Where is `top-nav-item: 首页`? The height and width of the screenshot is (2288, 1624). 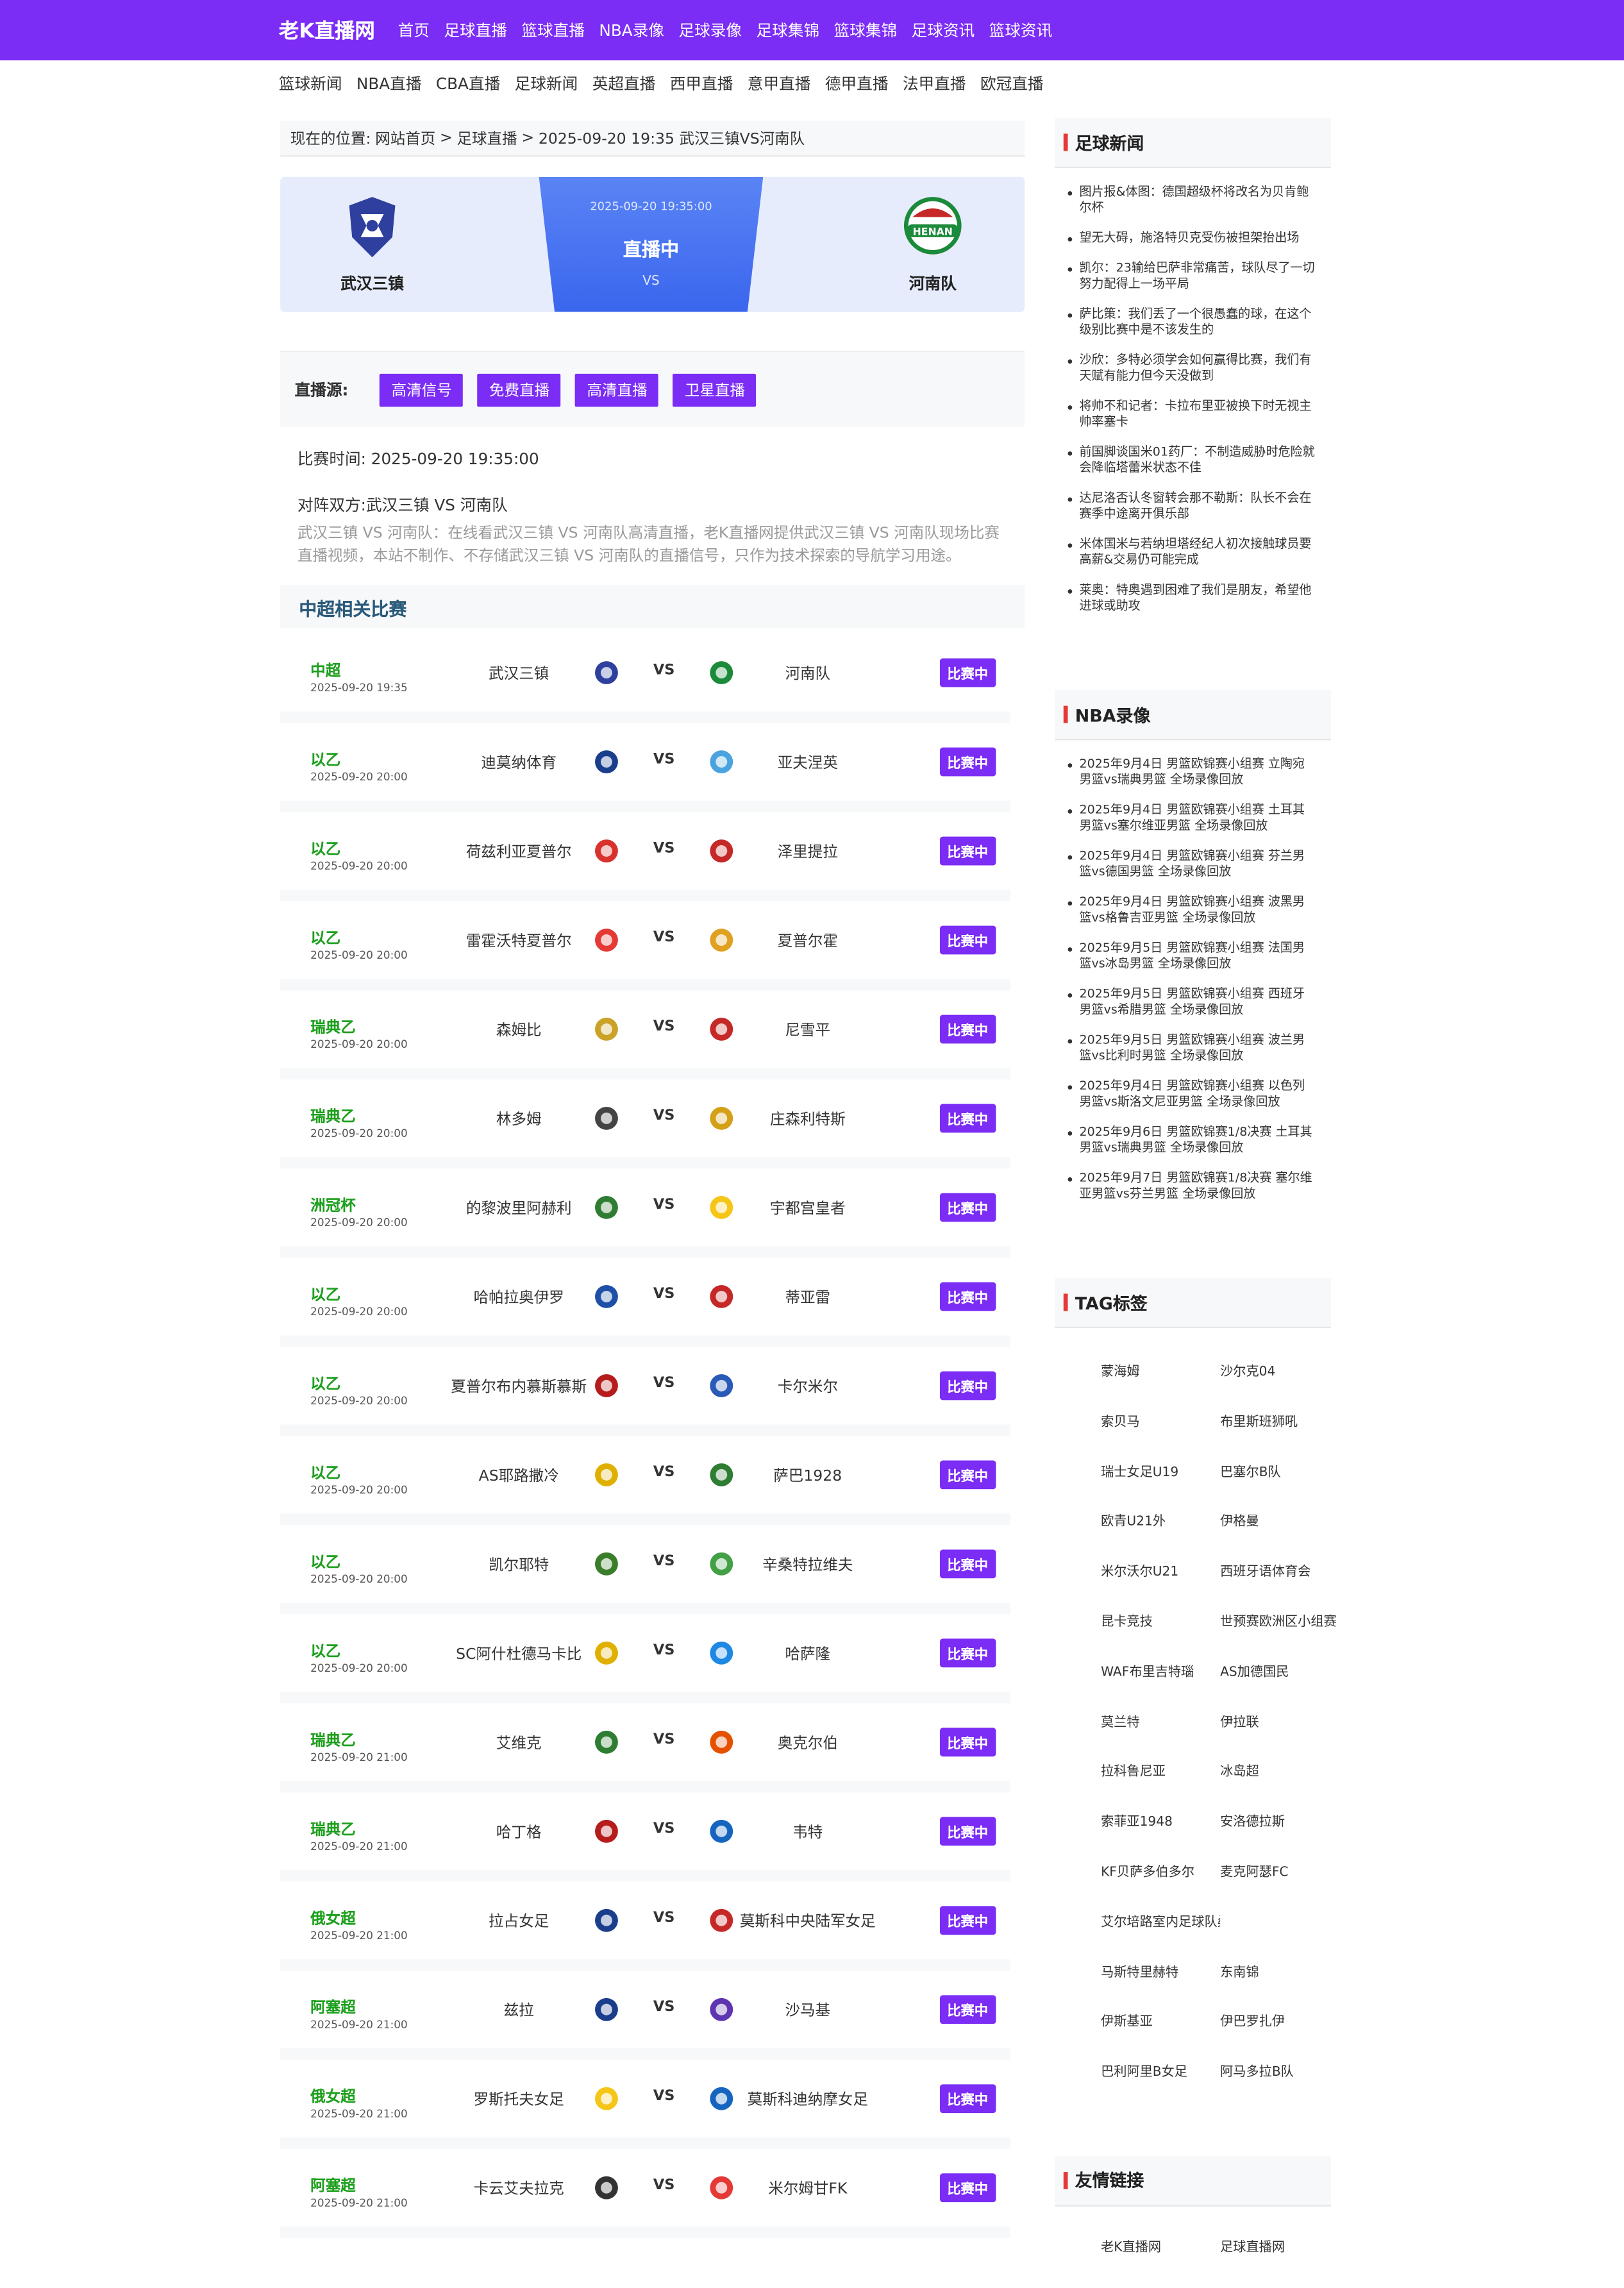
top-nav-item: 首页 is located at coordinates (414, 30).